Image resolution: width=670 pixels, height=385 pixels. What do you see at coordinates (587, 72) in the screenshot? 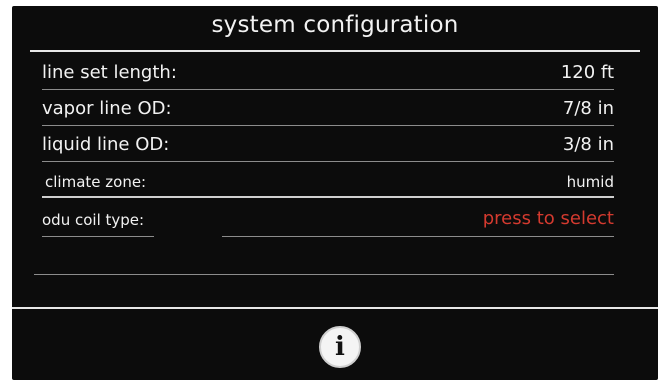
I see `setting-value: 120 ft` at bounding box center [587, 72].